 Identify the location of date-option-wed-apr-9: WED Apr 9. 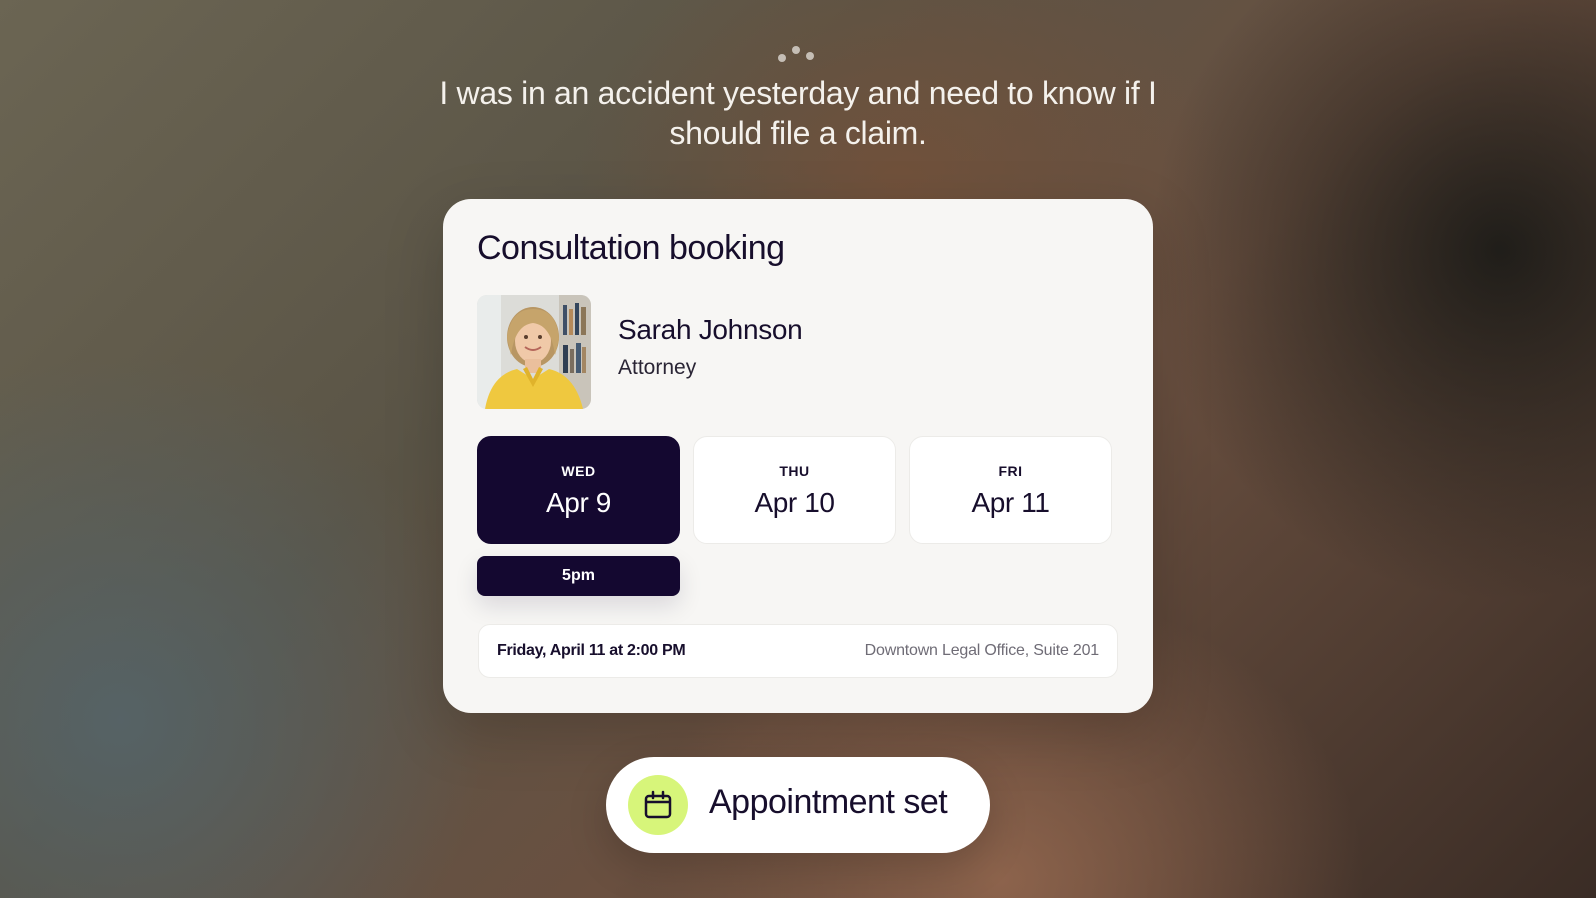
(578, 490).